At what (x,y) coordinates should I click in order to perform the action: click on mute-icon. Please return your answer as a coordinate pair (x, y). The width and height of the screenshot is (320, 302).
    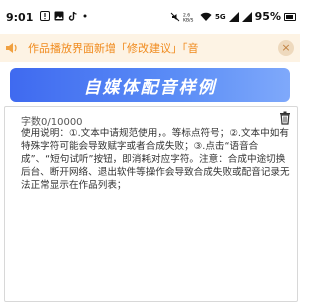
    Looking at the image, I should click on (175, 16).